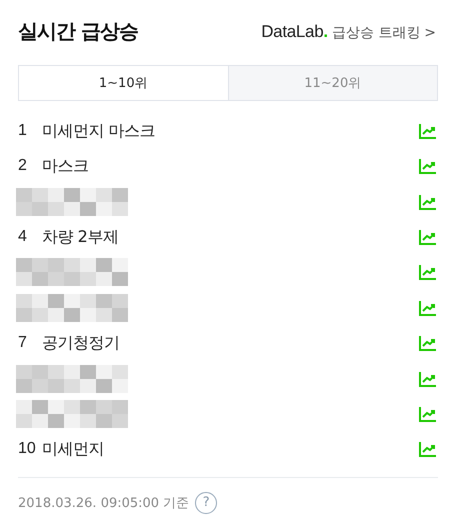 Image resolution: width=450 pixels, height=527 pixels. What do you see at coordinates (78, 32) in the screenshot?
I see `section-title: 실시간 급상승` at bounding box center [78, 32].